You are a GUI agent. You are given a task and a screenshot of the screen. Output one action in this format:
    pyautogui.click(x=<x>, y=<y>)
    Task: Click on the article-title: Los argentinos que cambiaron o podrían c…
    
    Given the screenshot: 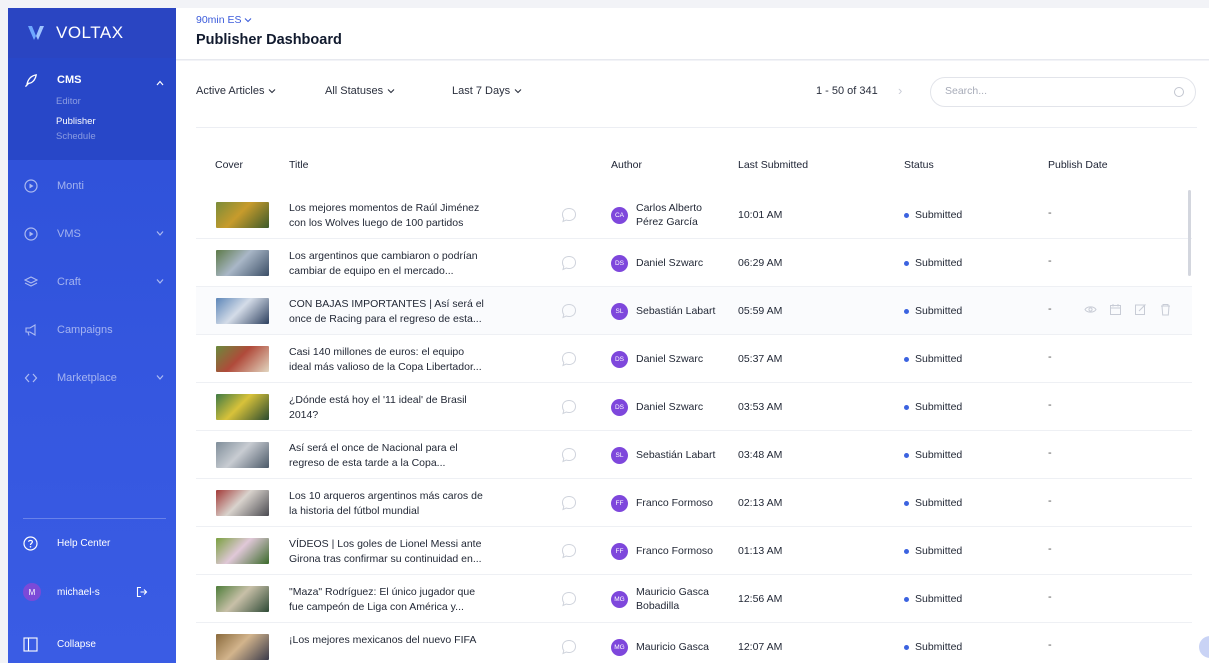 What is the action you would take?
    pyautogui.click(x=406, y=264)
    